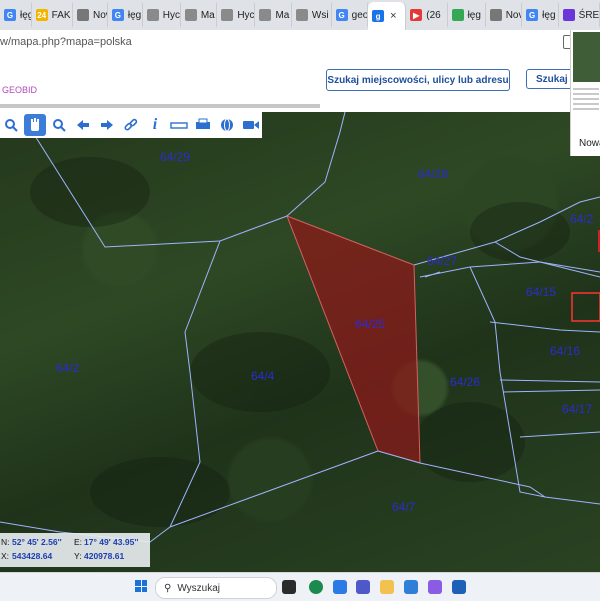 The height and width of the screenshot is (601, 600). What do you see at coordinates (107, 125) in the screenshot?
I see `forward-button` at bounding box center [107, 125].